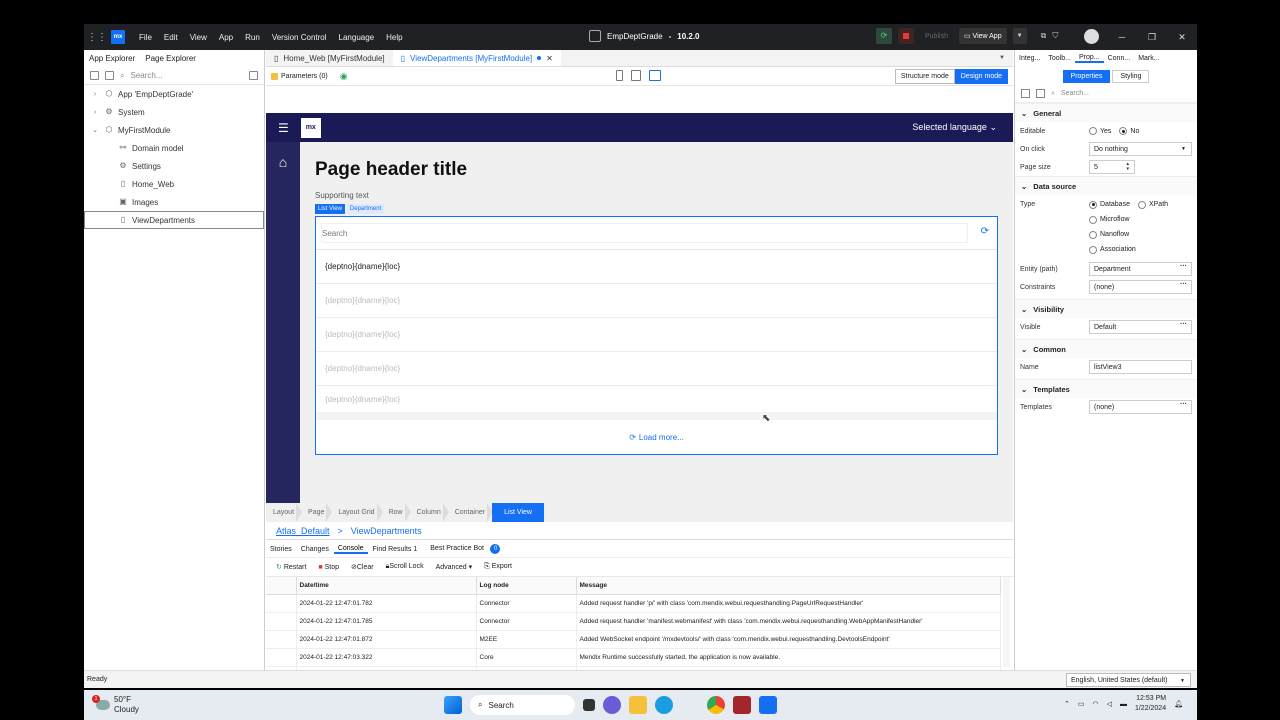  I want to click on page-title: Page header title, so click(657, 170).